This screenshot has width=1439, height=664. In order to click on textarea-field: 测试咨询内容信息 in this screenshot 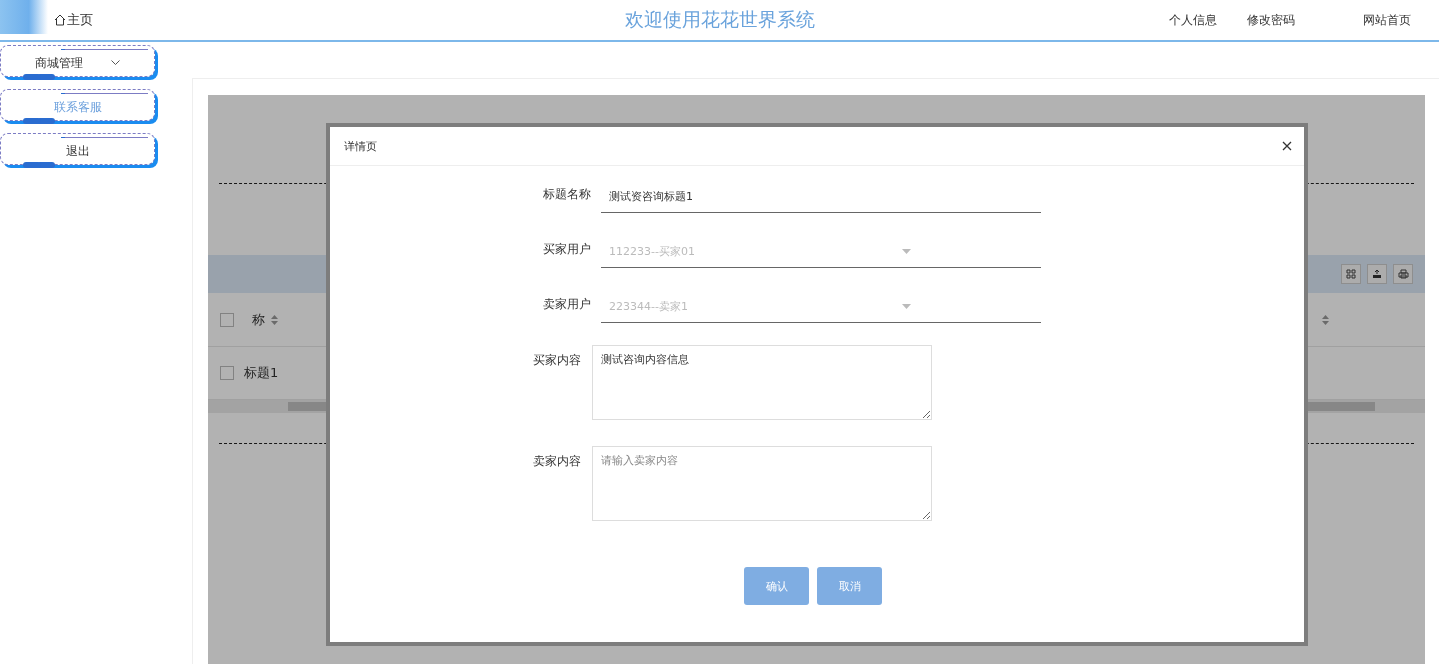, I will do `click(762, 382)`.